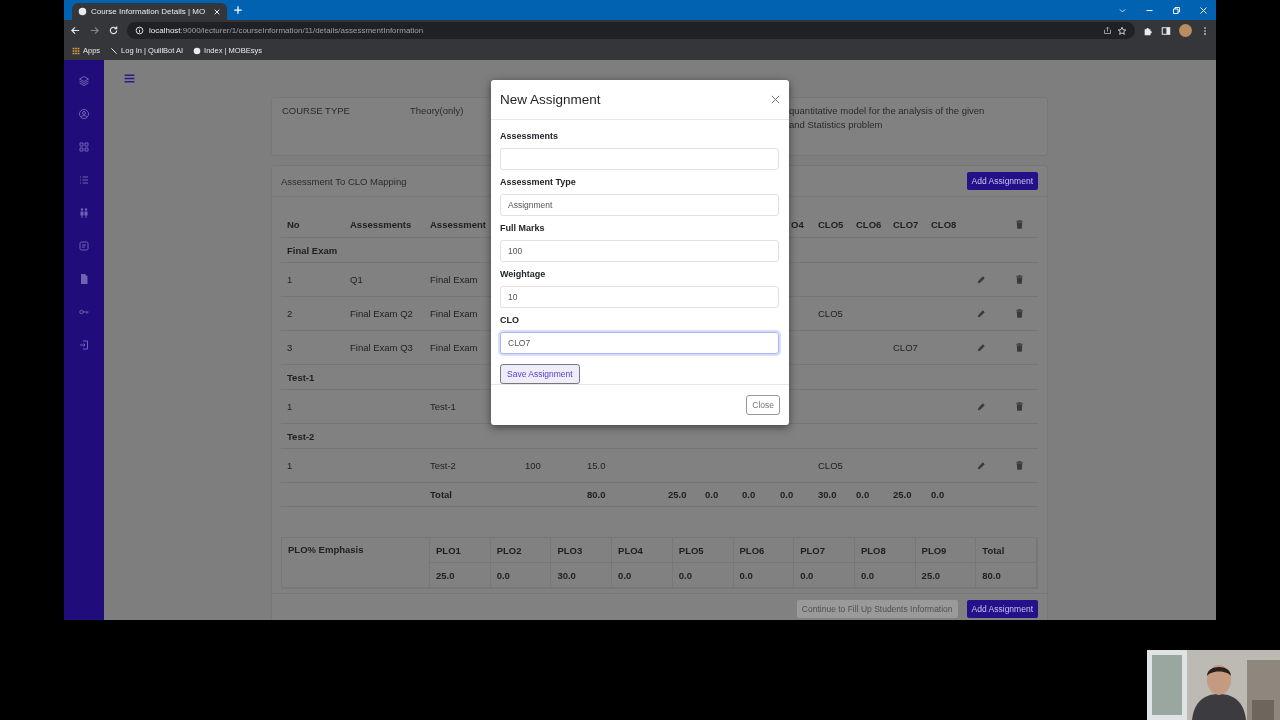 Image resolution: width=1280 pixels, height=720 pixels. I want to click on column-header: Total, so click(1006, 550).